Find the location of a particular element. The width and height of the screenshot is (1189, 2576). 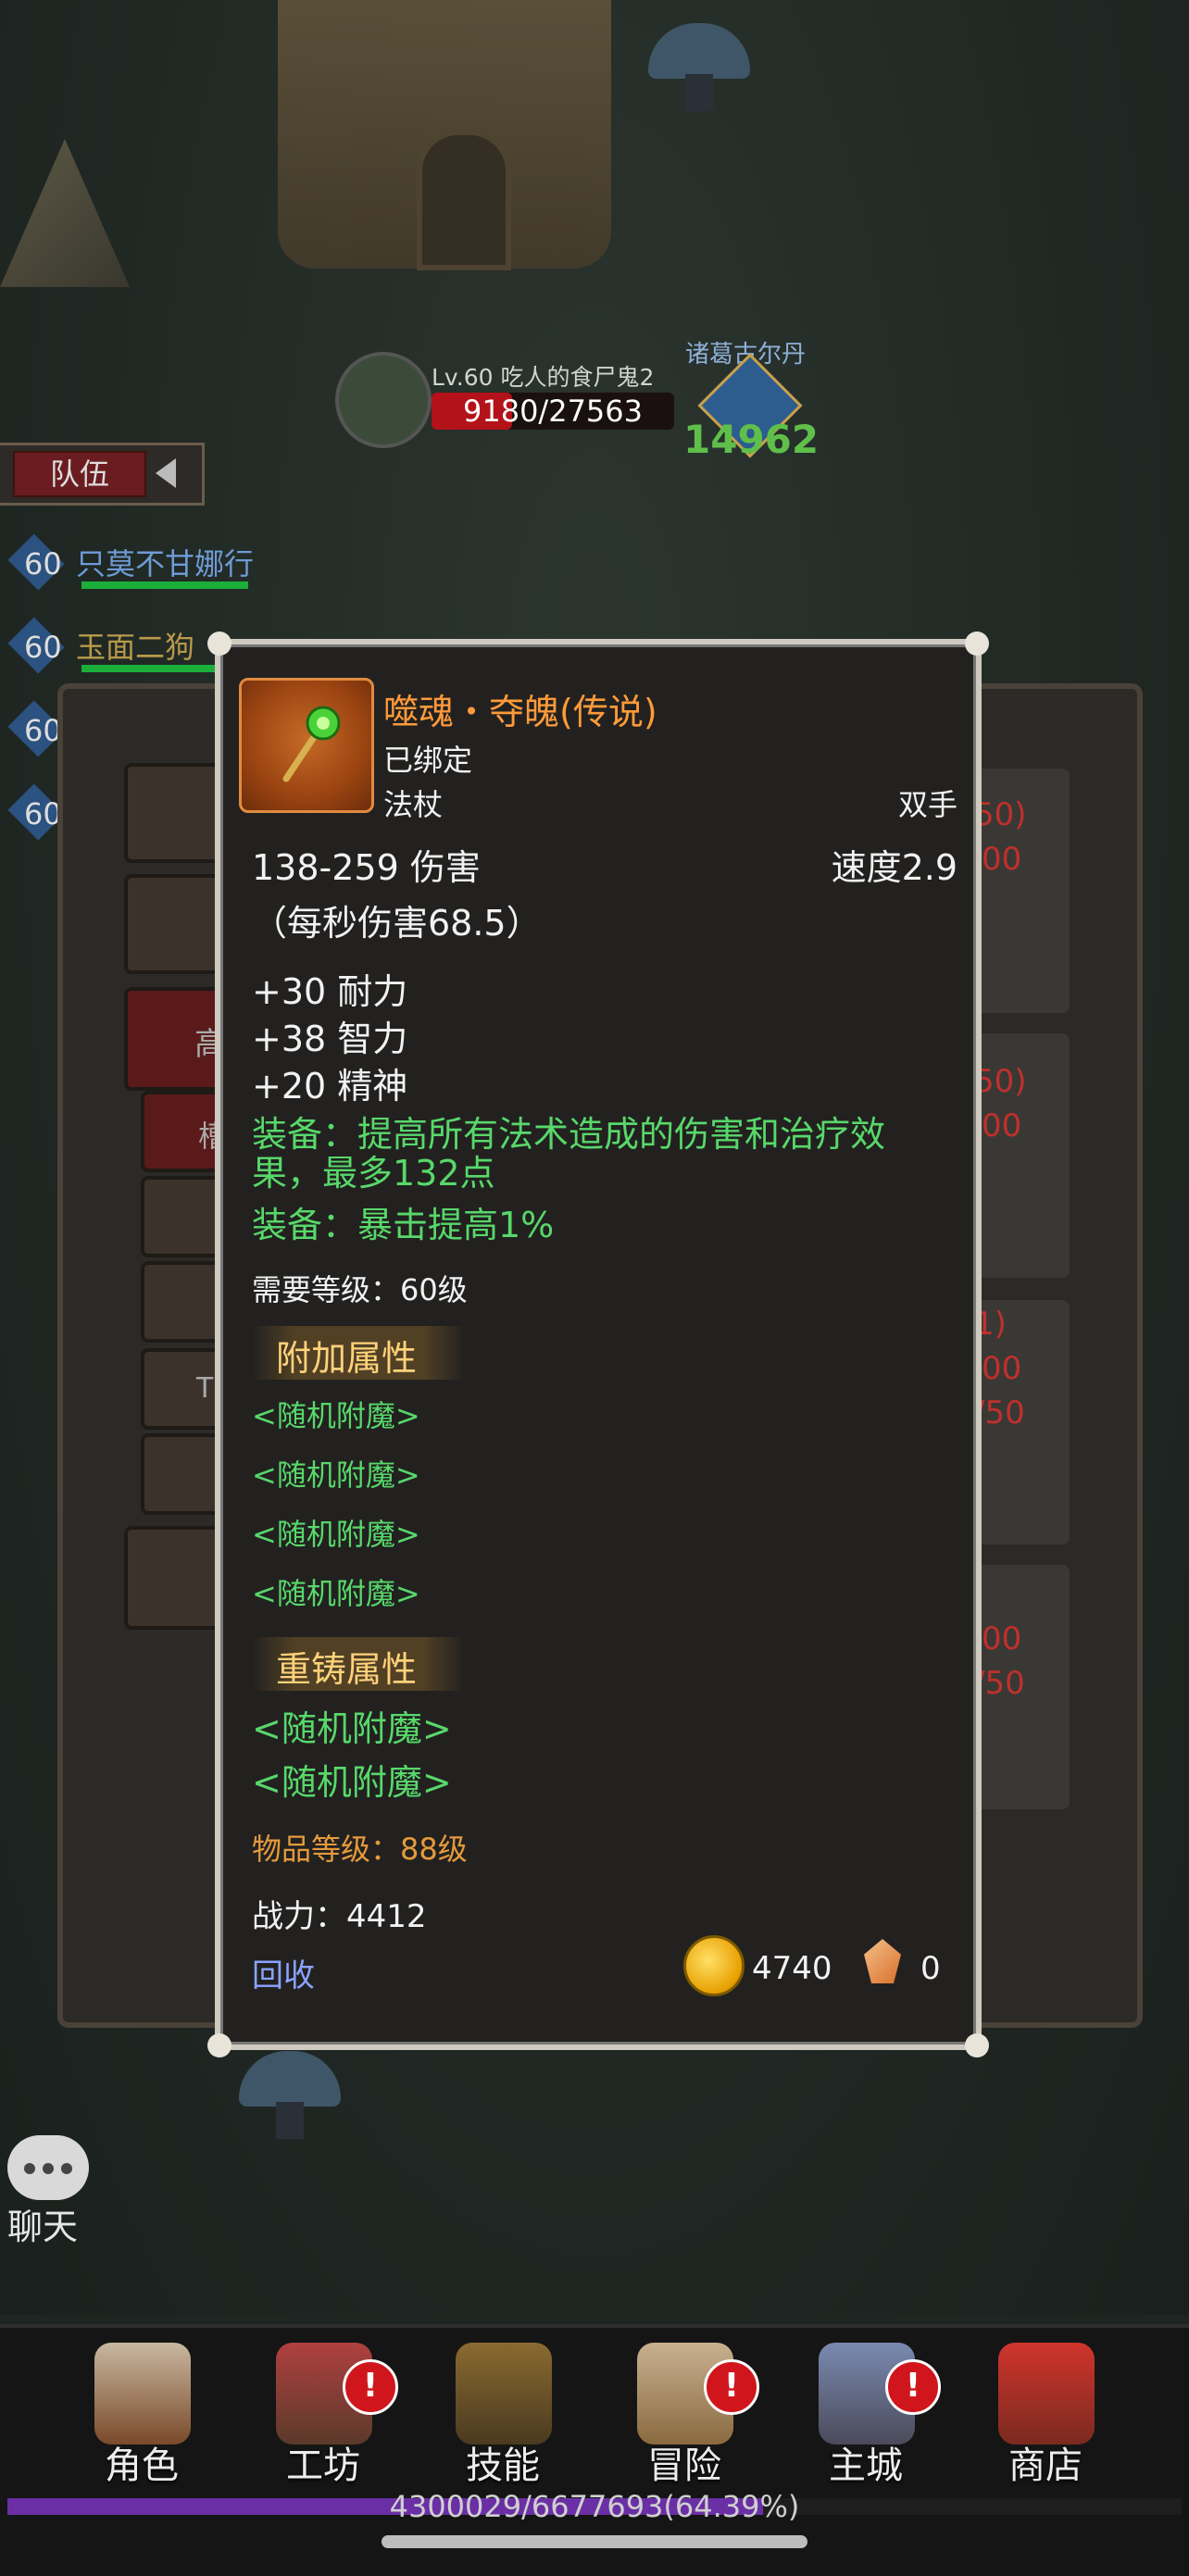

combat-power: 战力：4412 is located at coordinates (339, 1917).